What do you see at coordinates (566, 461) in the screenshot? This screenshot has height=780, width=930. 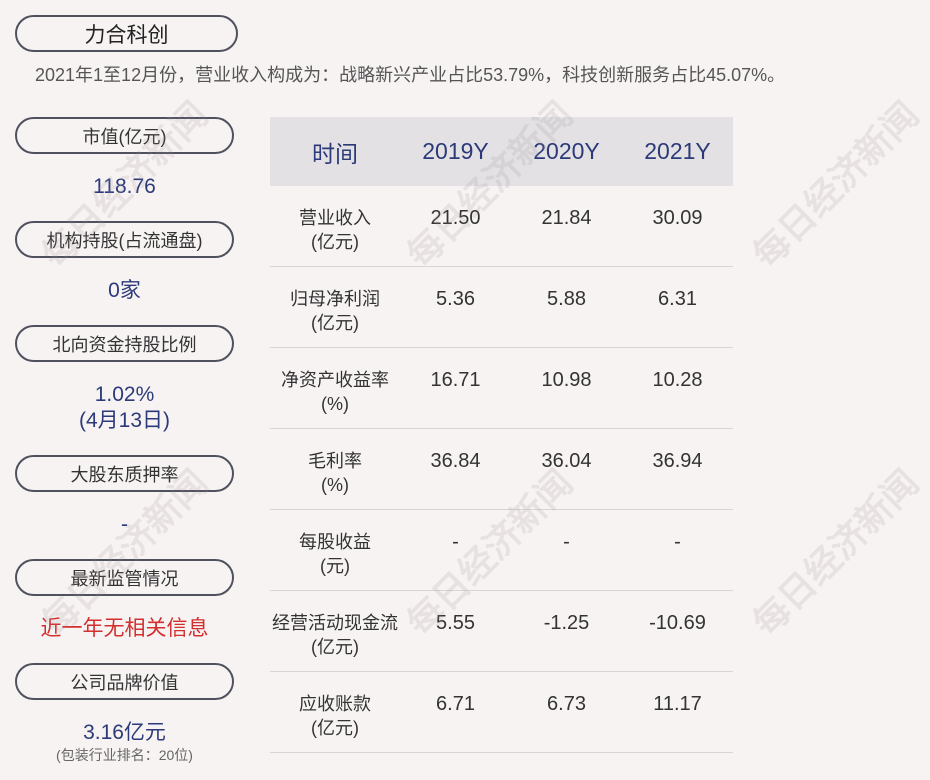 I see `cell-2020: 36.04` at bounding box center [566, 461].